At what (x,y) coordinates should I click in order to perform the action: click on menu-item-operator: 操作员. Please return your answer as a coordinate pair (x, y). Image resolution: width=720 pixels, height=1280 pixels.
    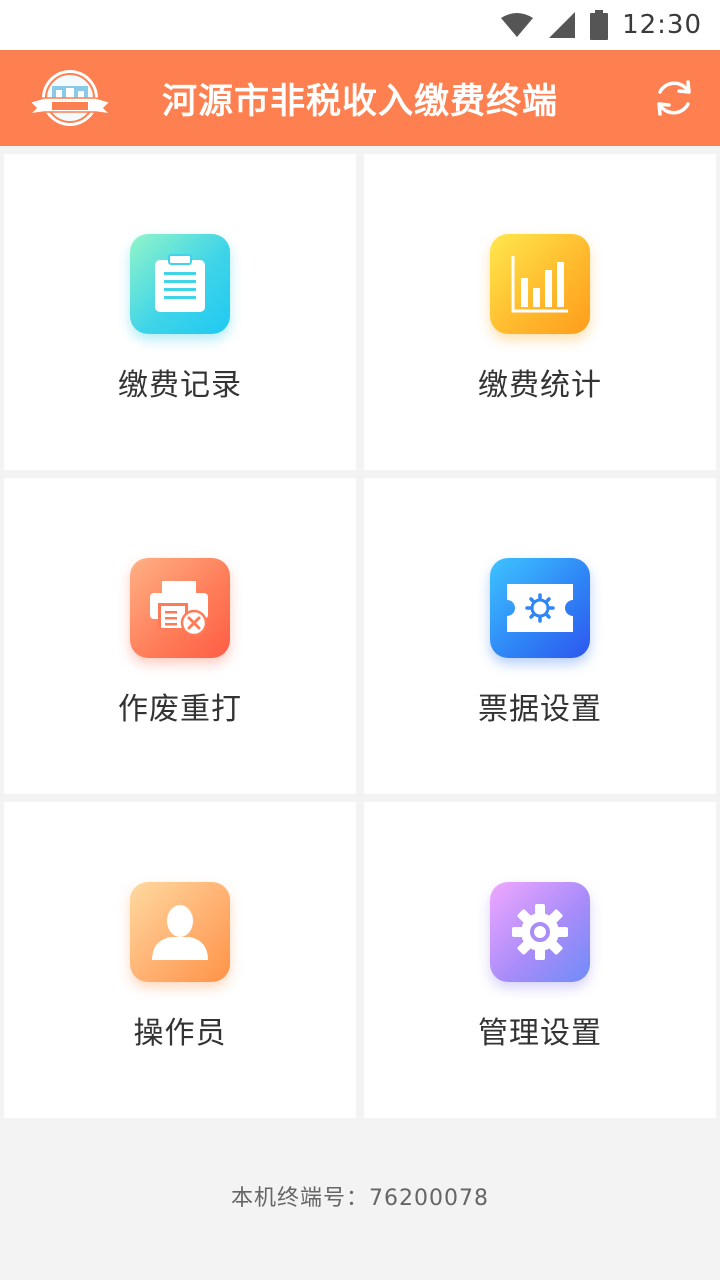
    Looking at the image, I should click on (180, 960).